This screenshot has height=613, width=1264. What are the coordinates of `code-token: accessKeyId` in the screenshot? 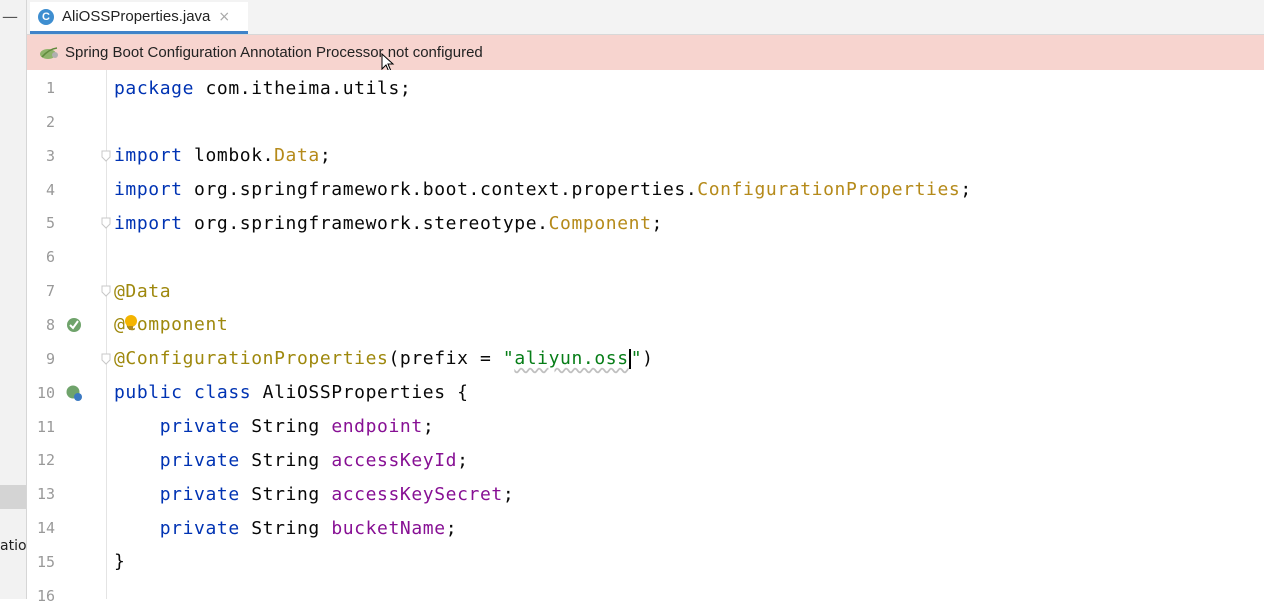 It's located at (394, 460).